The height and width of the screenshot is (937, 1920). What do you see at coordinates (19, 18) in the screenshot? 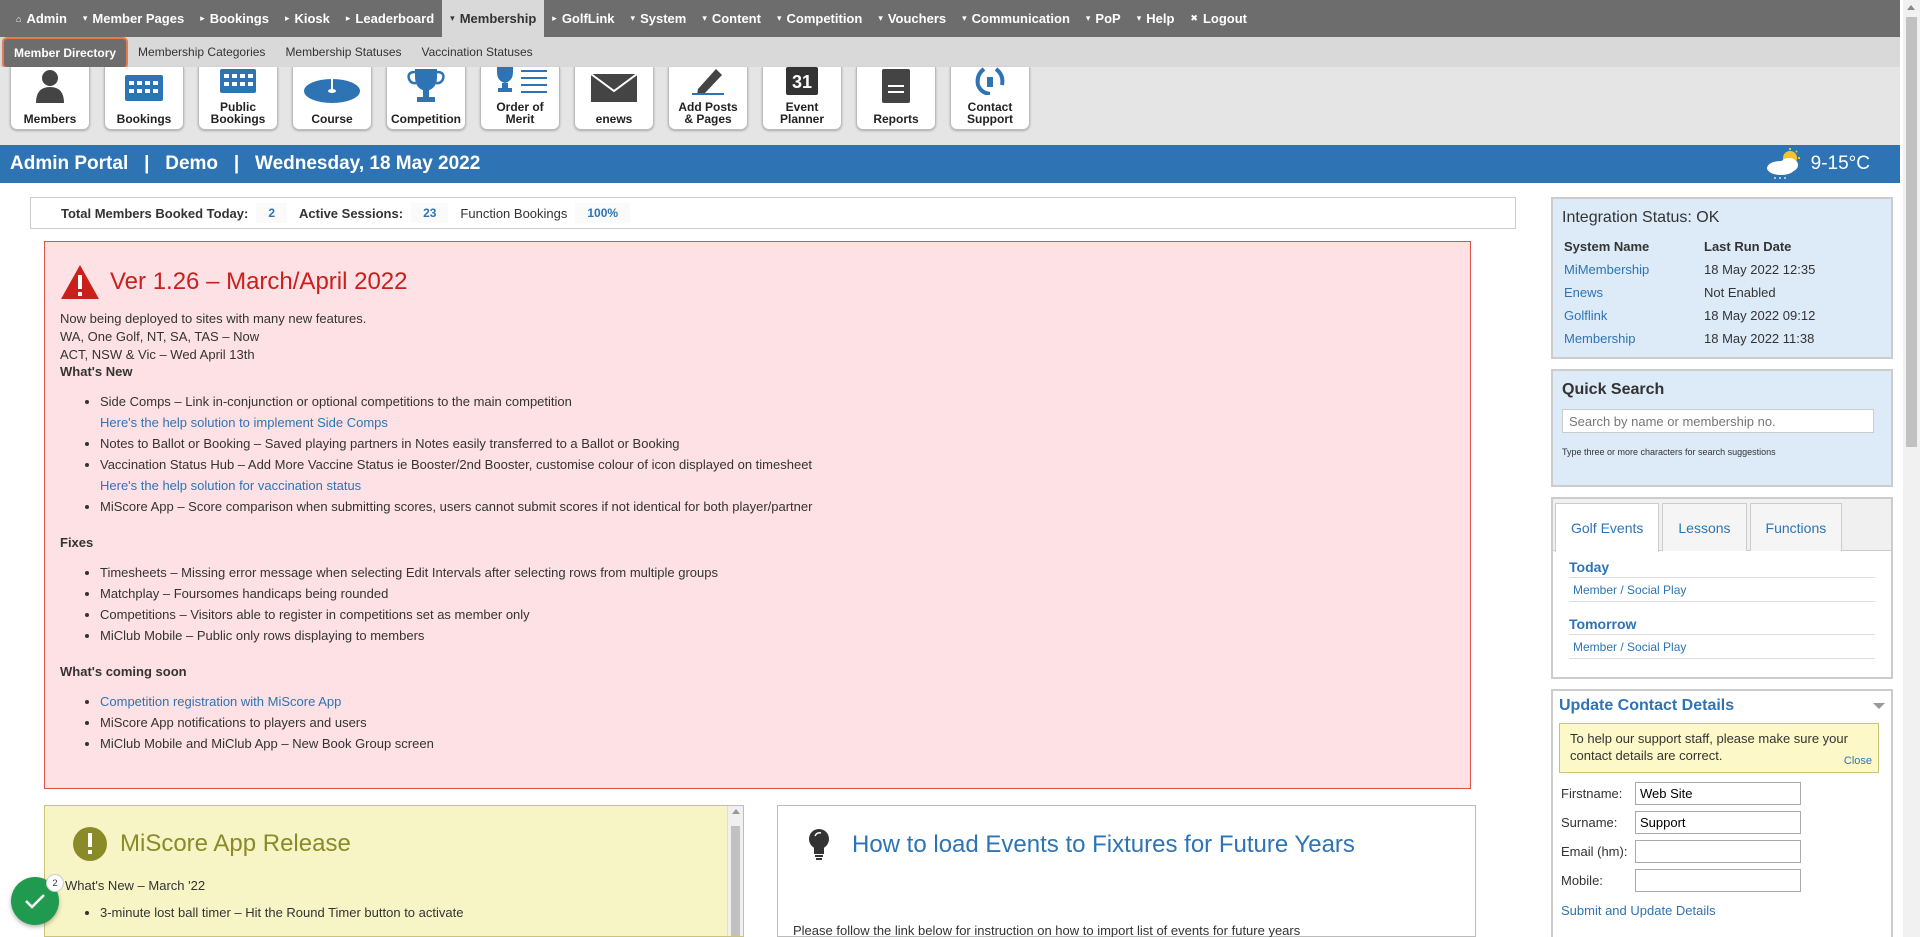
I see `home-icon: ⌂` at bounding box center [19, 18].